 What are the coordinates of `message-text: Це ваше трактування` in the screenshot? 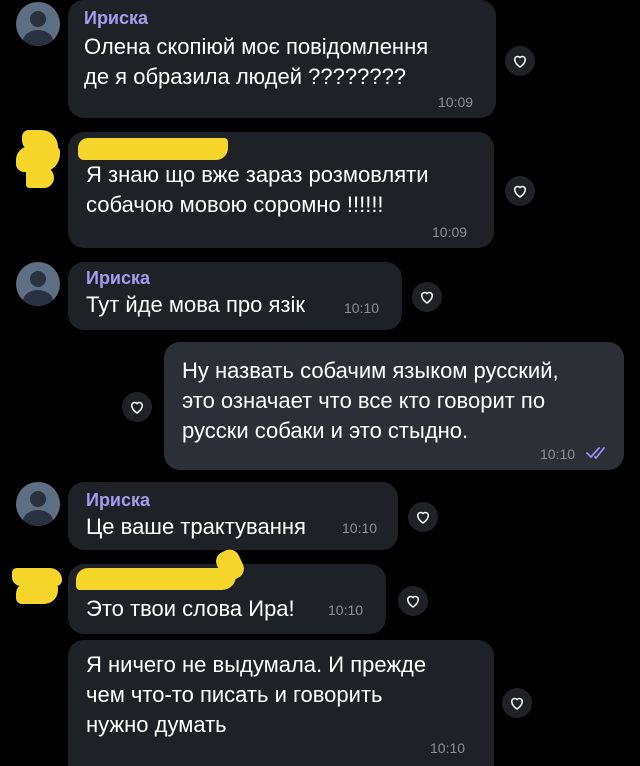 It's located at (196, 526).